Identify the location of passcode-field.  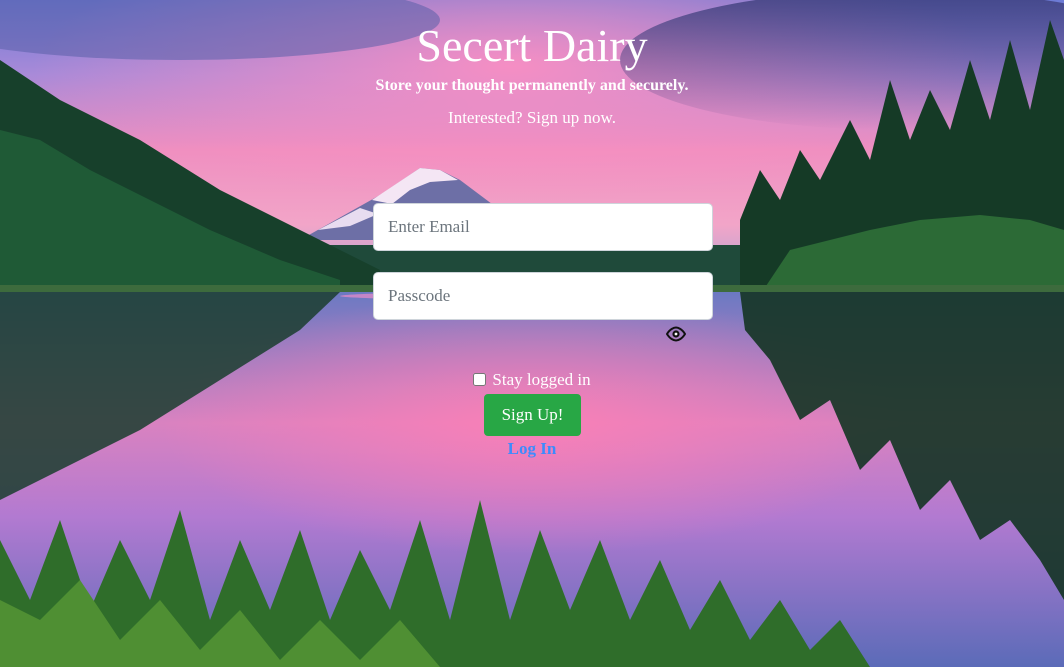
(543, 296).